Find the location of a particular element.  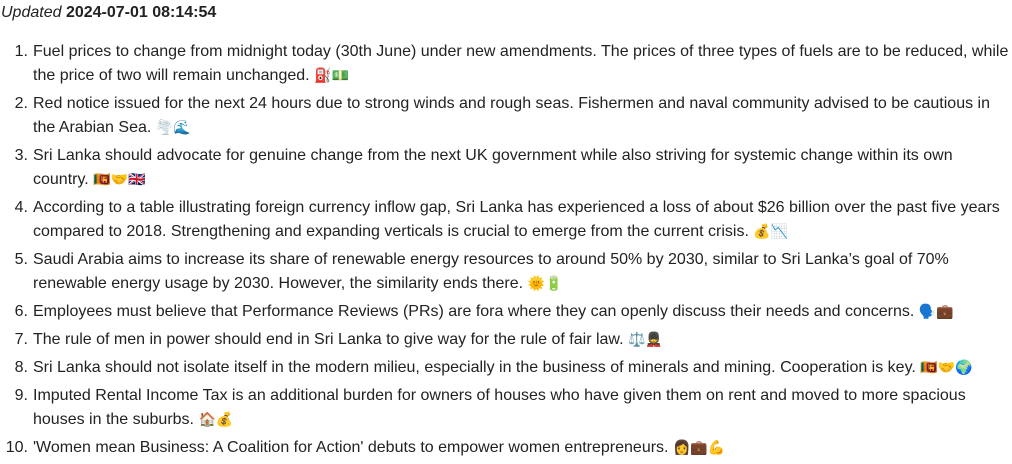

news-item-number: 6. is located at coordinates (21, 311).